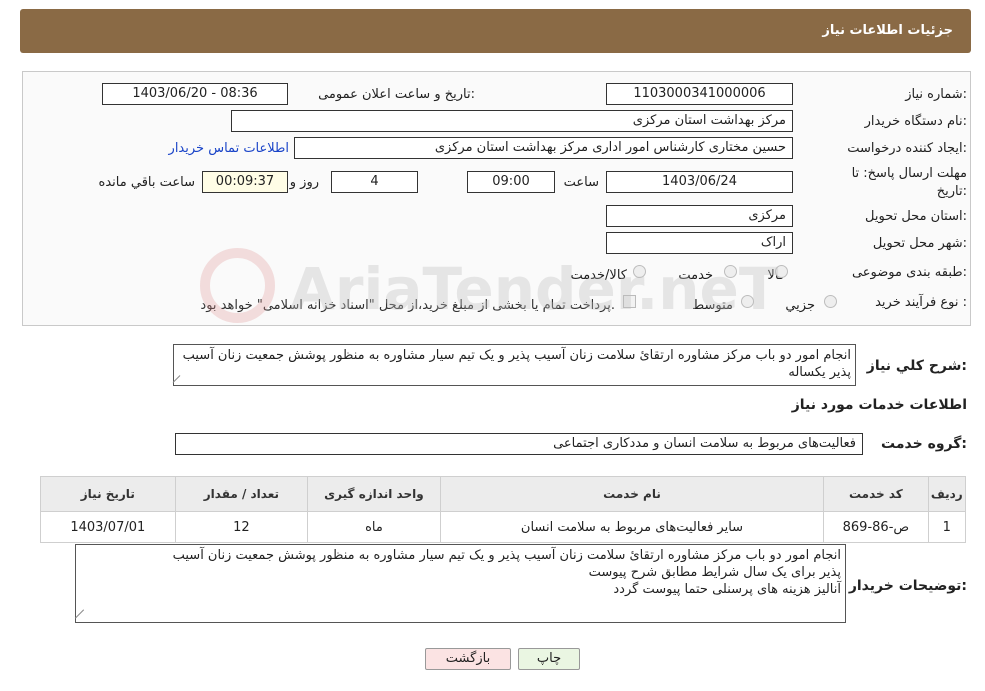  What do you see at coordinates (909, 272) in the screenshot?
I see `category-label: طبقه بندی موضوعی:` at bounding box center [909, 272].